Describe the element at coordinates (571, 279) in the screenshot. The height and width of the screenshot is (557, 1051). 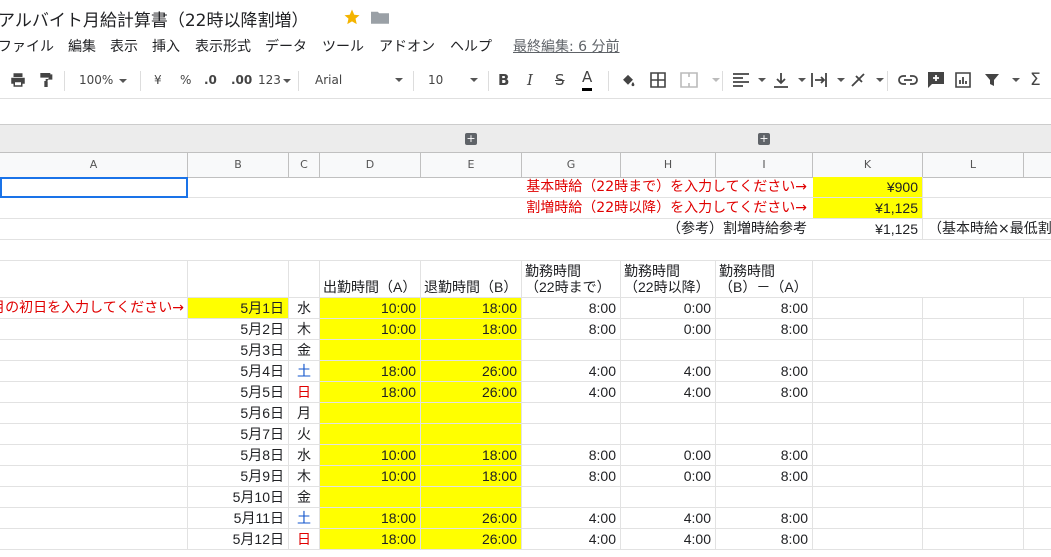
I see `header-before22-cell: 勤務時間 （22時まで）` at that location.